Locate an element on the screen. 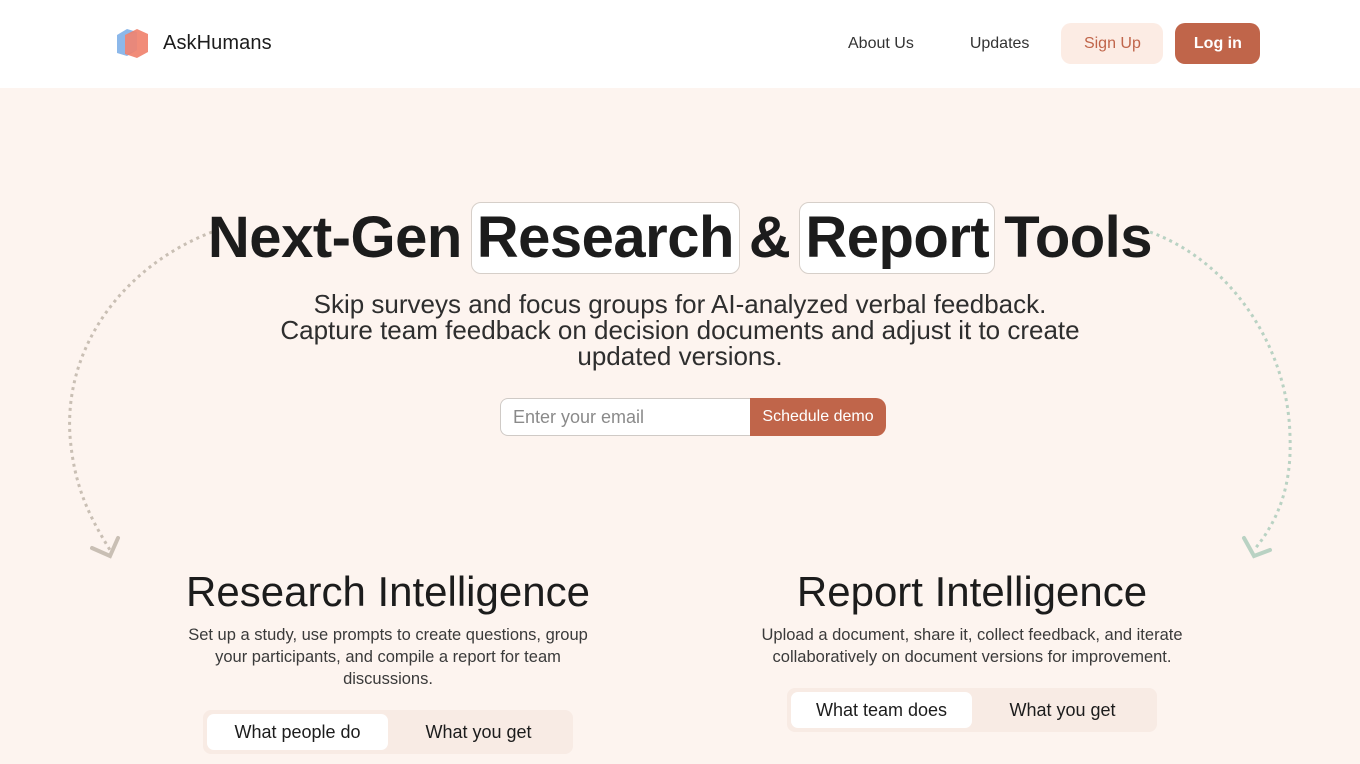  email-input is located at coordinates (625, 417).